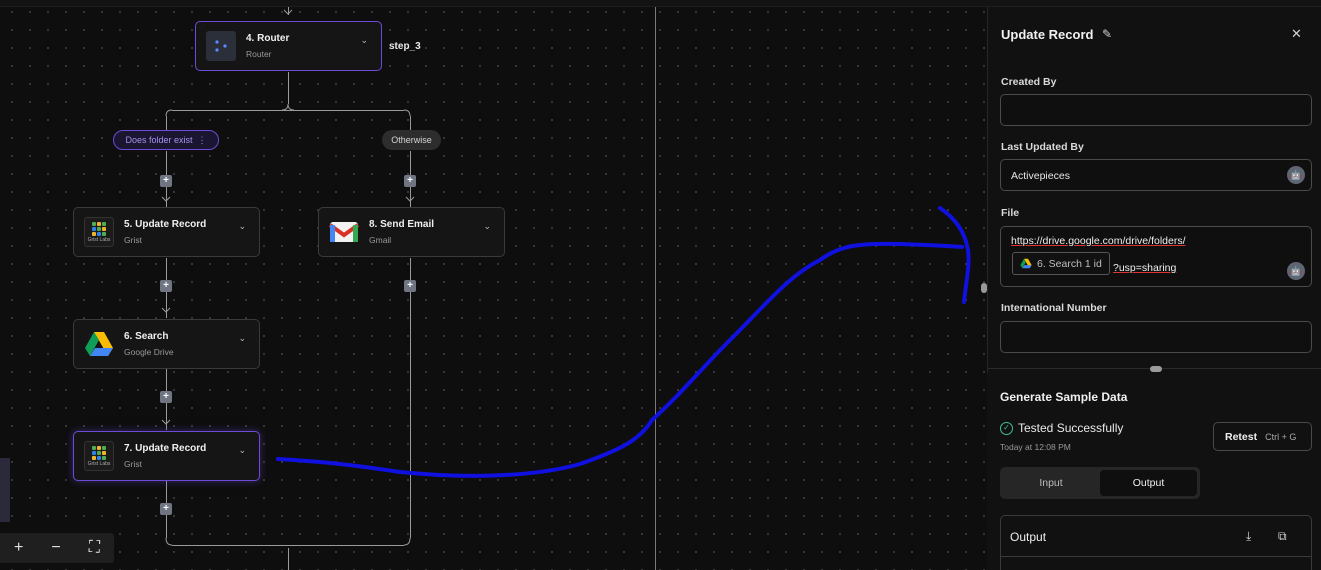 This screenshot has width=1321, height=570. What do you see at coordinates (1098, 241) in the screenshot?
I see `file-url-part1: https://drive.google.com/drive/folders/` at bounding box center [1098, 241].